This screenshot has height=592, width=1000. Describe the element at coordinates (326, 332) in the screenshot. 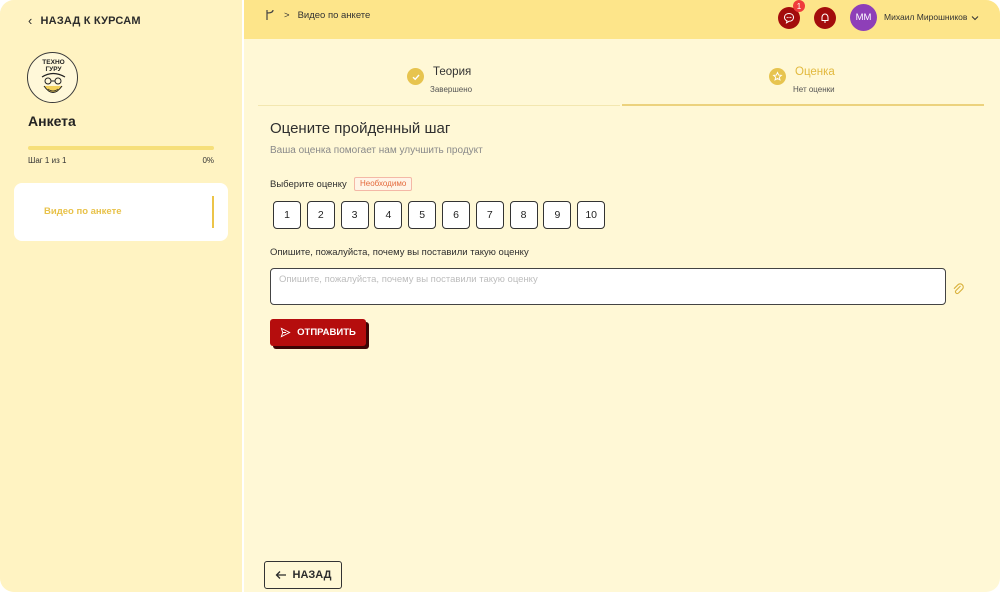

I see `submit-label: ОТПРАВИТЬ` at that location.